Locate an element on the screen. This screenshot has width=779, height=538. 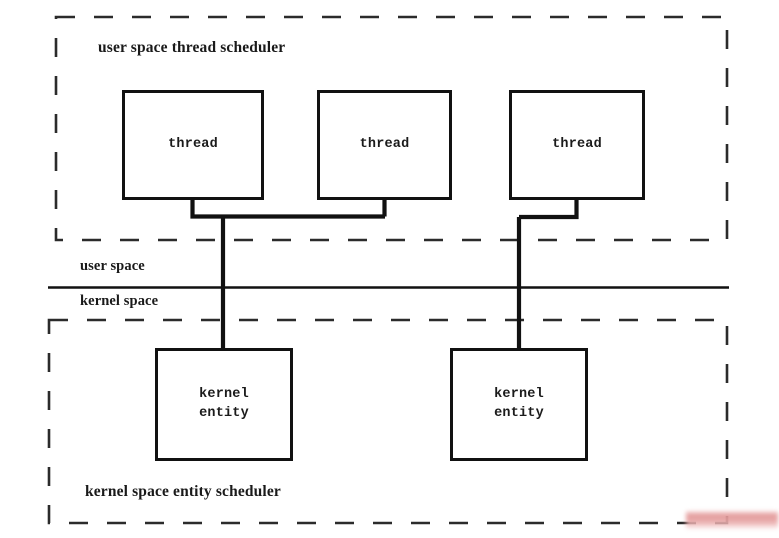
user-space-boundary-label: user space is located at coordinates (112, 266).